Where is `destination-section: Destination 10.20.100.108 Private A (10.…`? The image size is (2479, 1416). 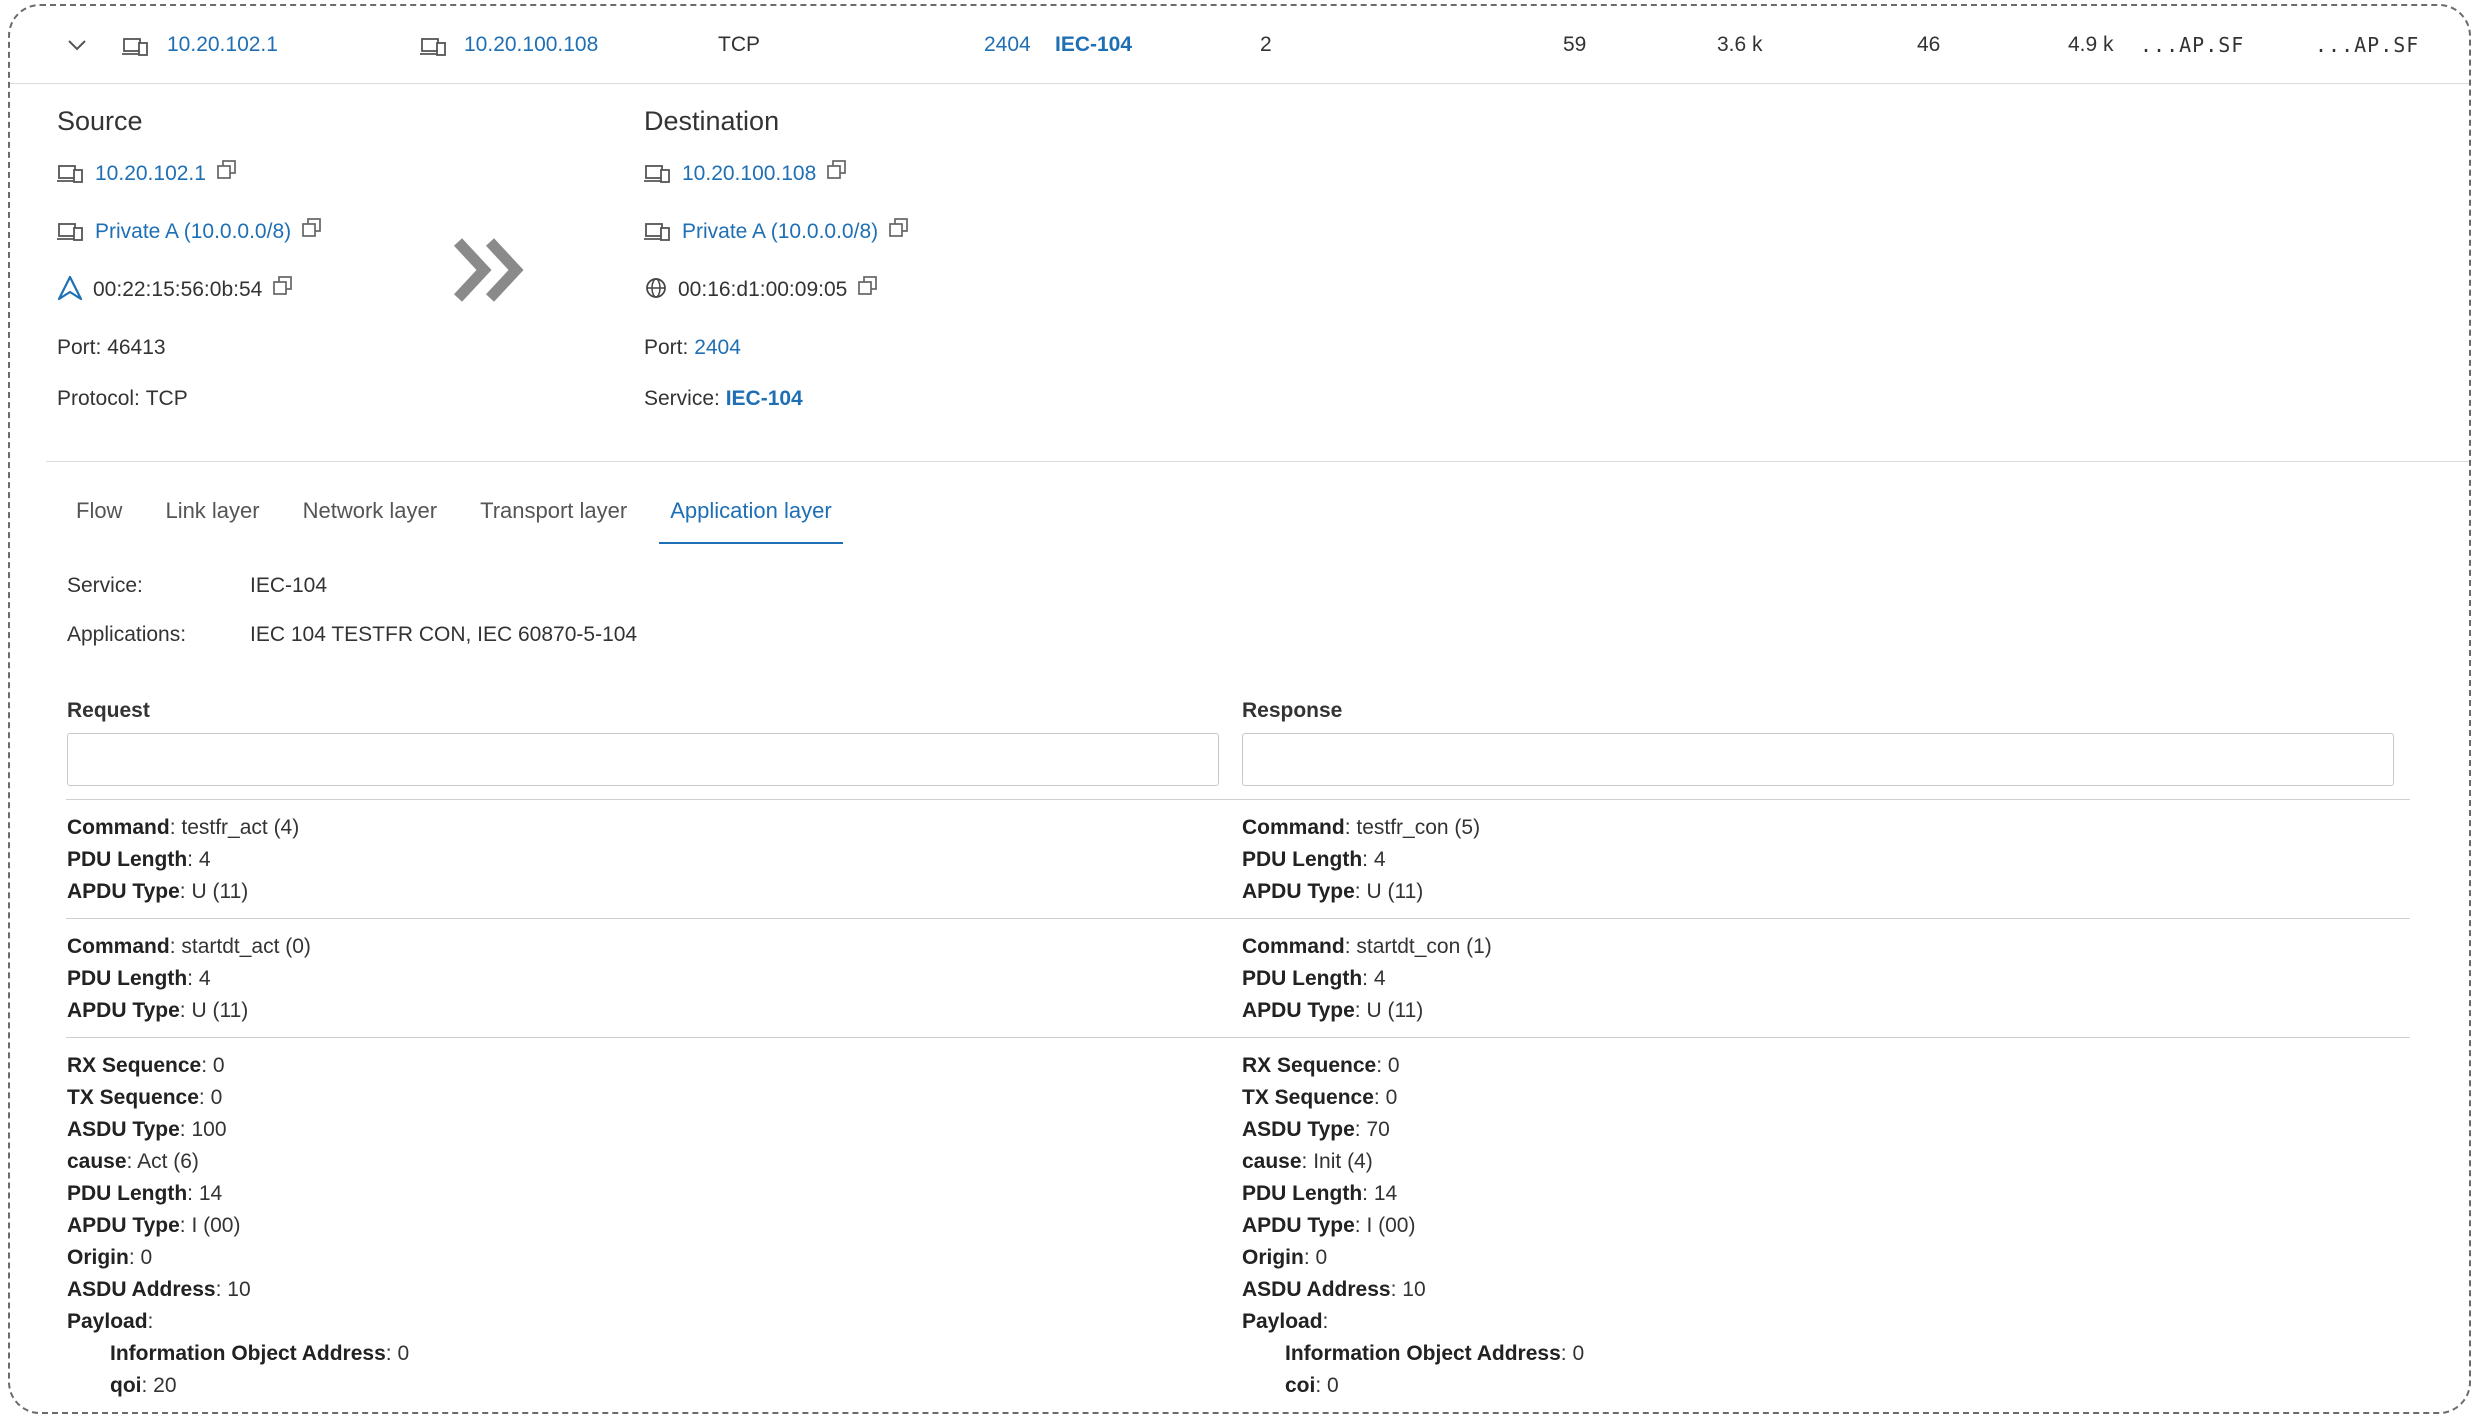
destination-section: Destination 10.20.100.108 Private A (10.… is located at coordinates (777, 270).